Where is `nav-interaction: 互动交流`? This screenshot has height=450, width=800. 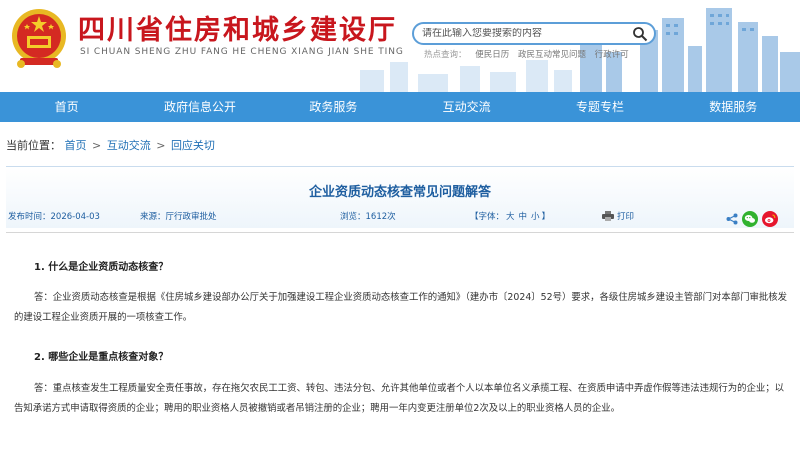 nav-interaction: 互动交流 is located at coordinates (466, 107).